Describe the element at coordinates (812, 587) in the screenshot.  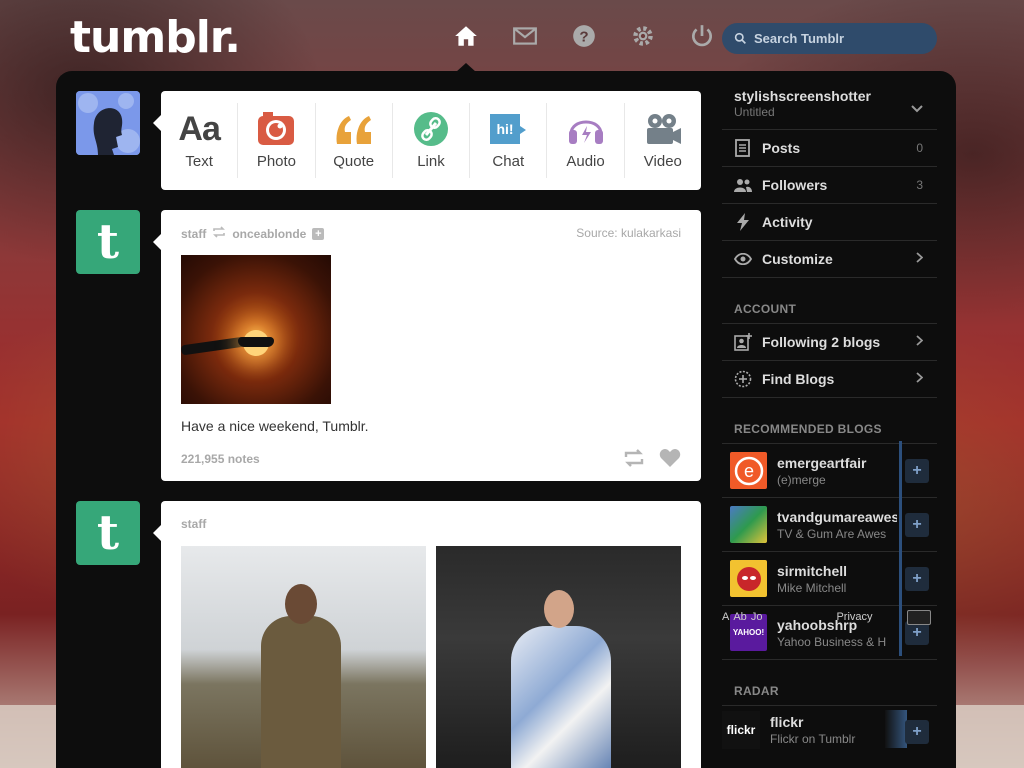
I see `blog-title: Mike Mitchell` at that location.